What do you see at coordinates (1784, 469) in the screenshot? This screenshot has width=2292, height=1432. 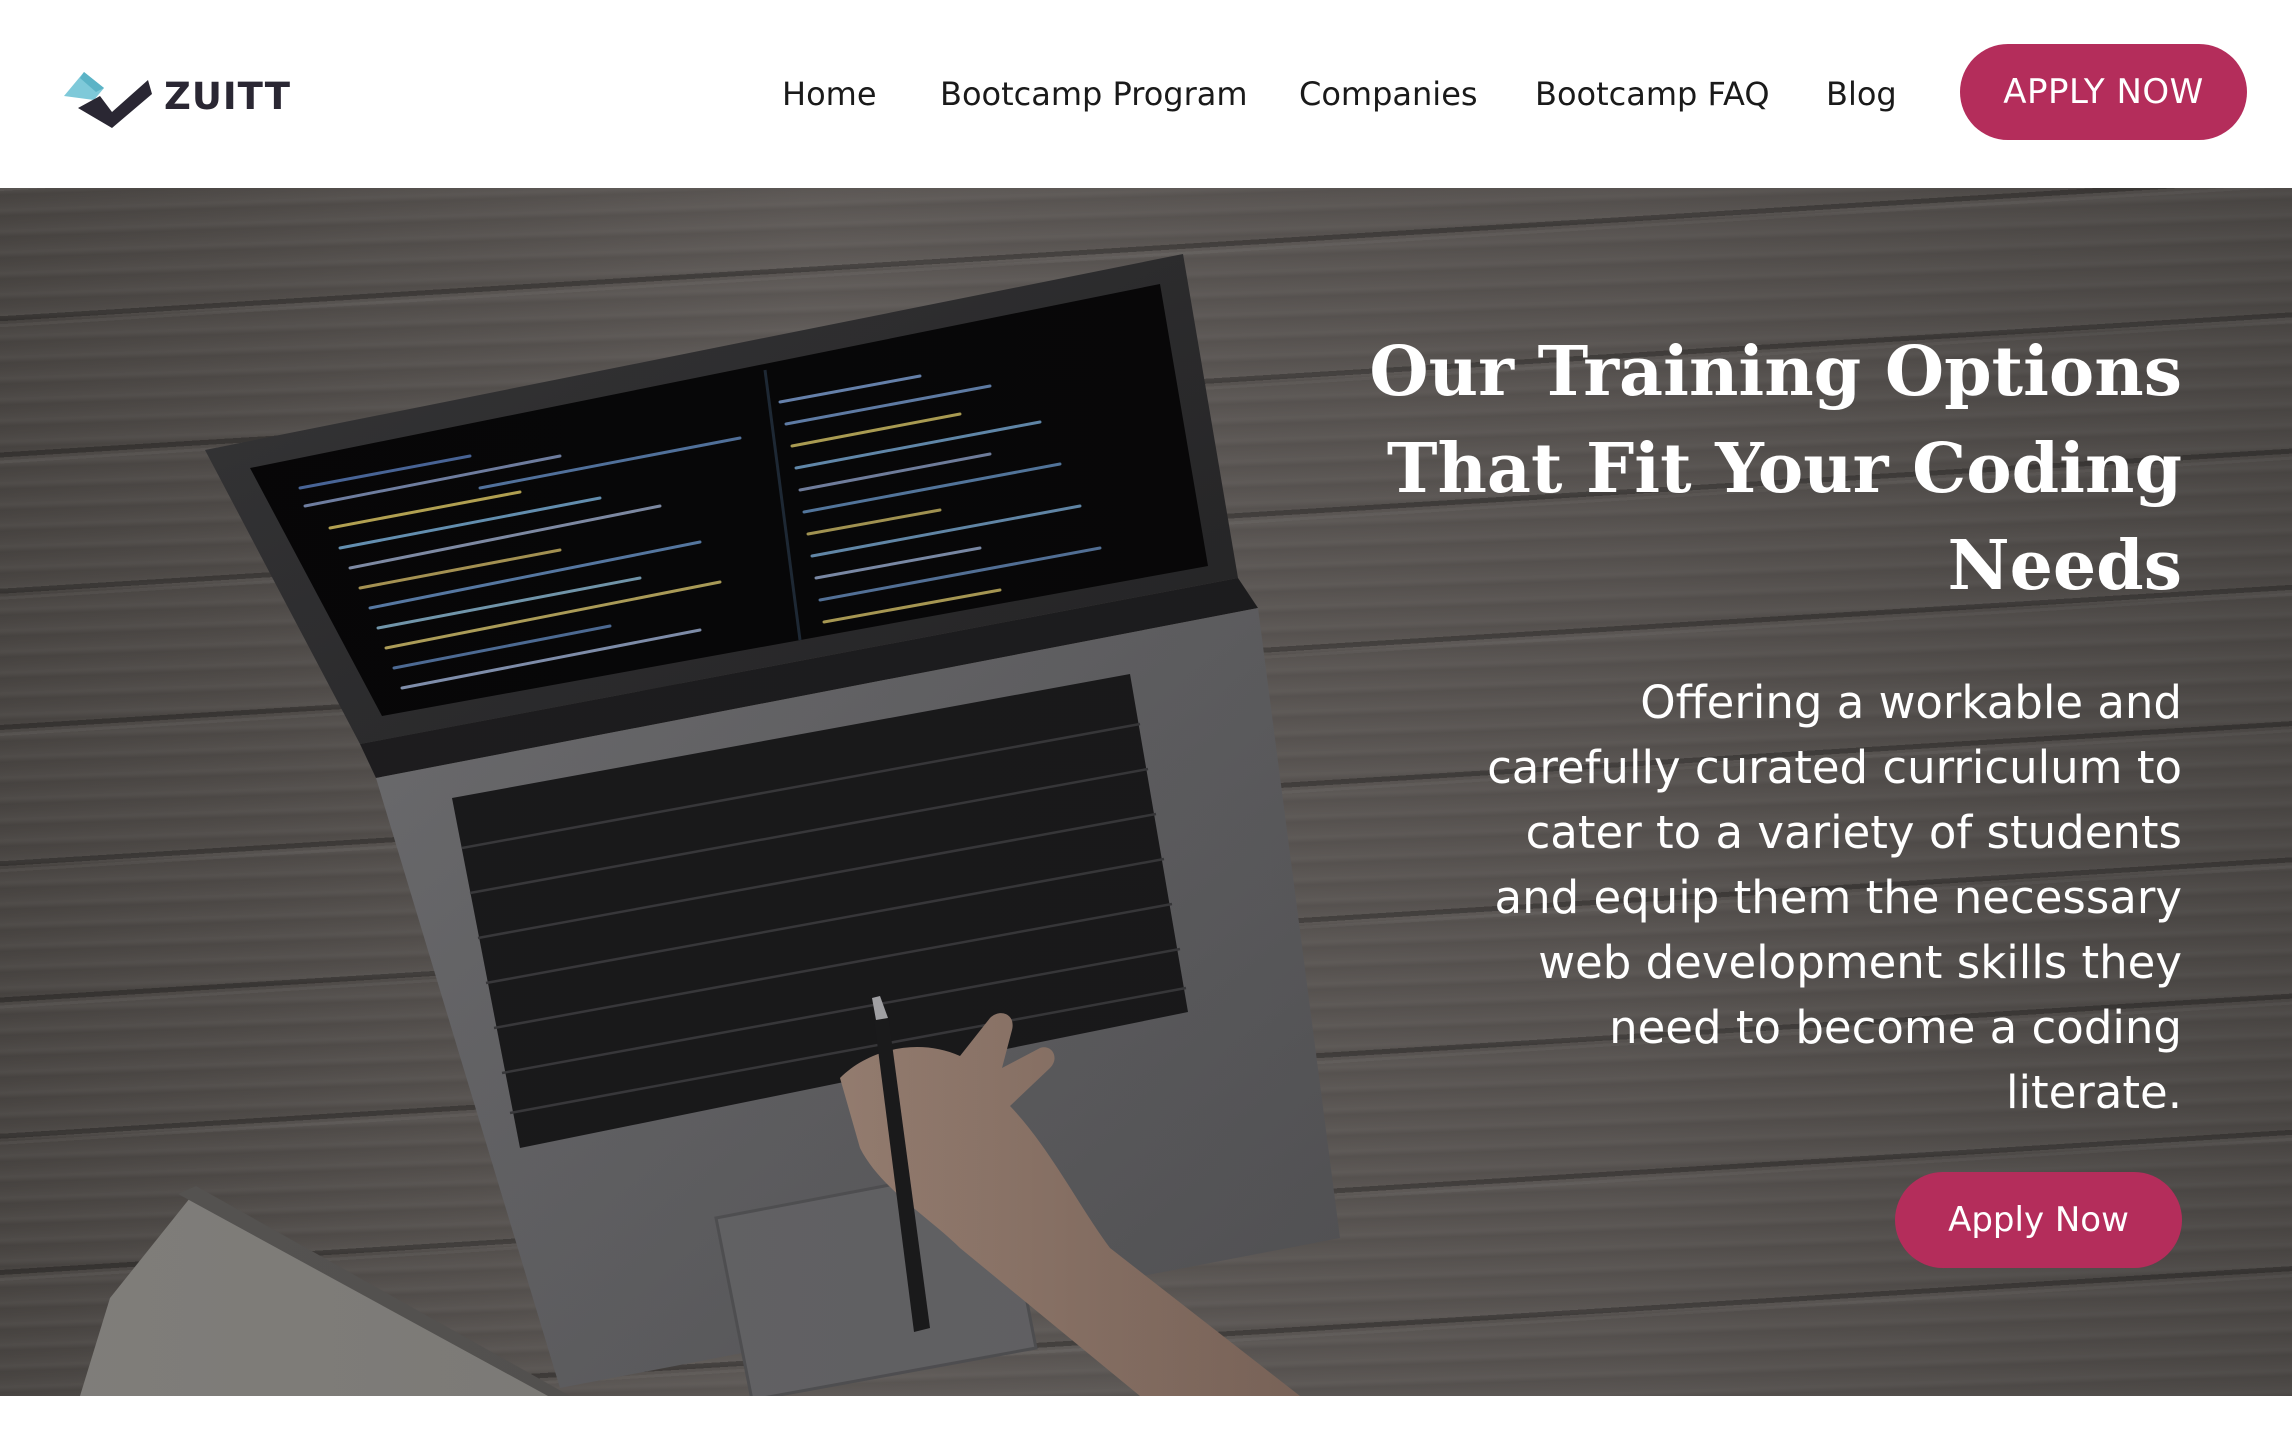 I see `hero-title-line: That Fit Your Coding` at bounding box center [1784, 469].